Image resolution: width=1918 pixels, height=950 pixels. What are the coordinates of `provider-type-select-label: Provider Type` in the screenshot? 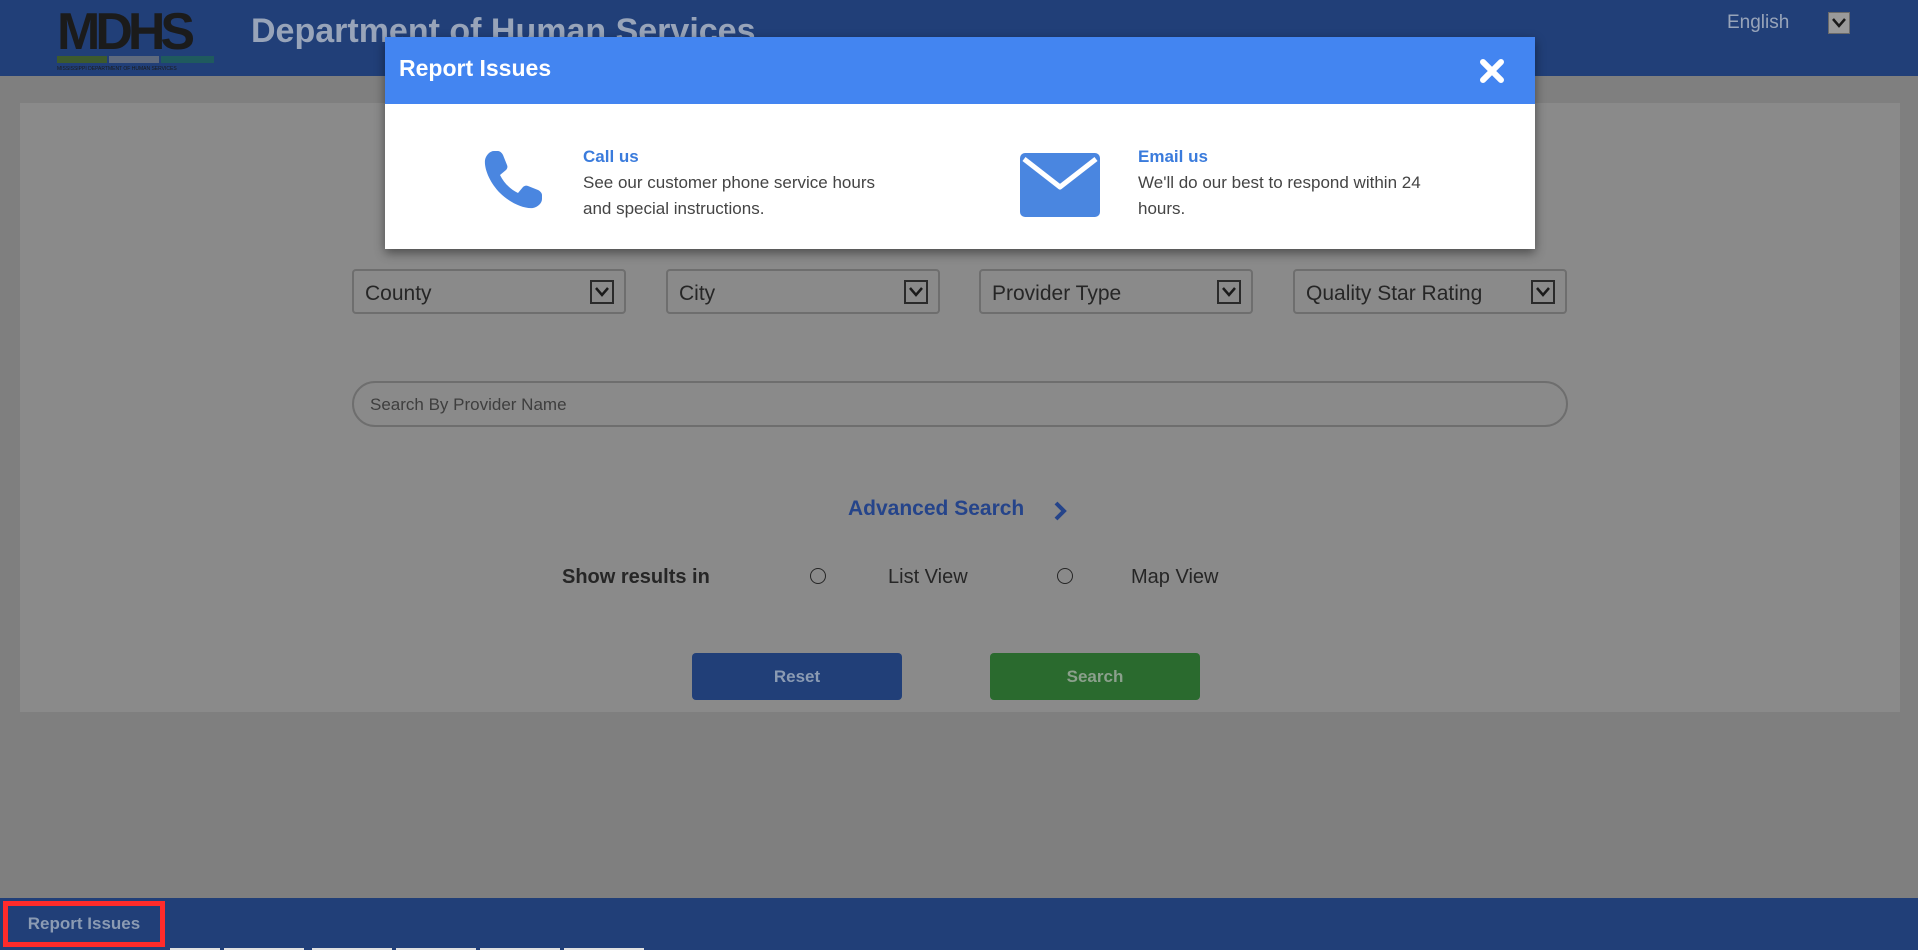 It's located at (1057, 293).